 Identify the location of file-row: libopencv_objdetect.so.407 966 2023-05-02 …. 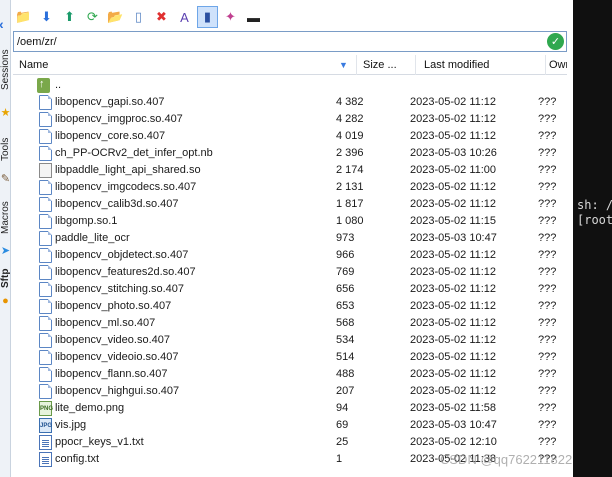
(290, 255).